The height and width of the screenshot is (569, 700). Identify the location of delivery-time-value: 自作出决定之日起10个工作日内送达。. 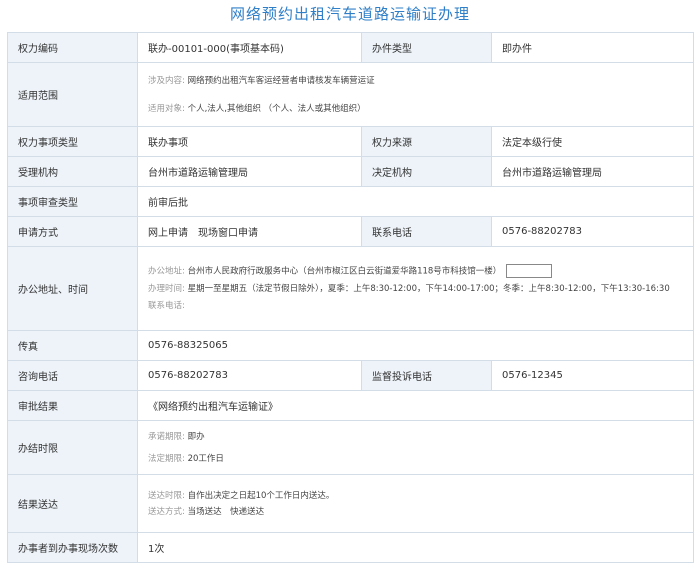
(261, 495).